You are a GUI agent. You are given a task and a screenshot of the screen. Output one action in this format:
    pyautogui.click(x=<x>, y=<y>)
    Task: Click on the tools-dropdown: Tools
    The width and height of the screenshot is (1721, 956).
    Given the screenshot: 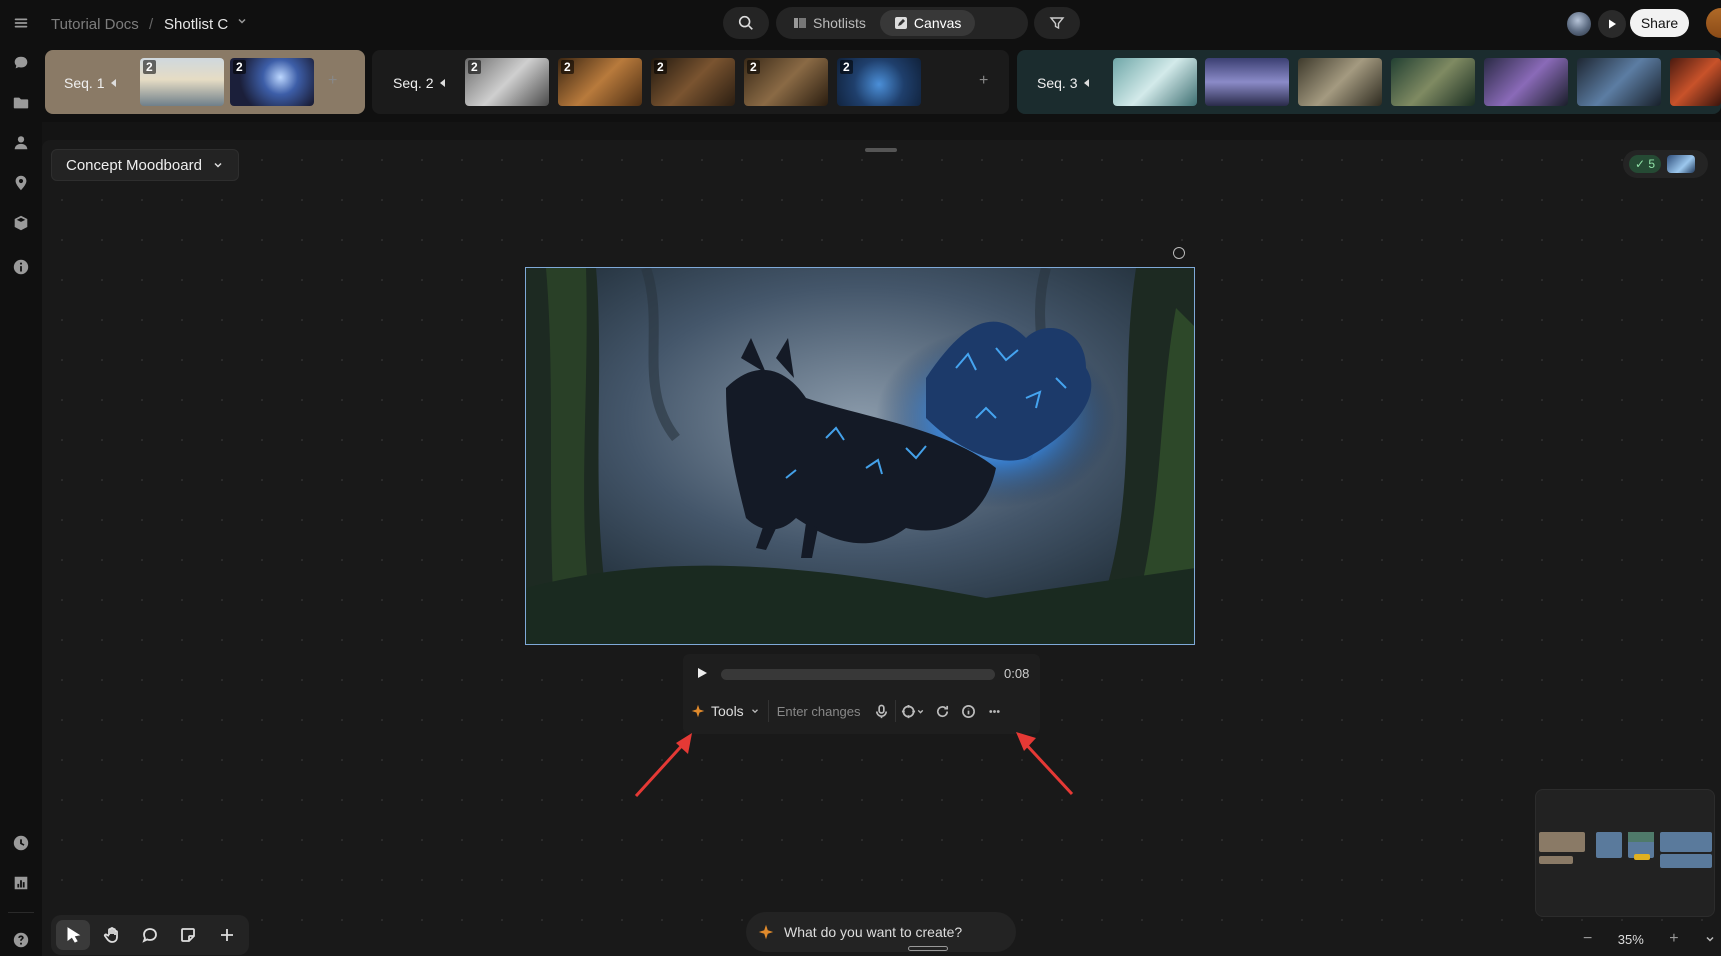 What is the action you would take?
    pyautogui.click(x=725, y=711)
    